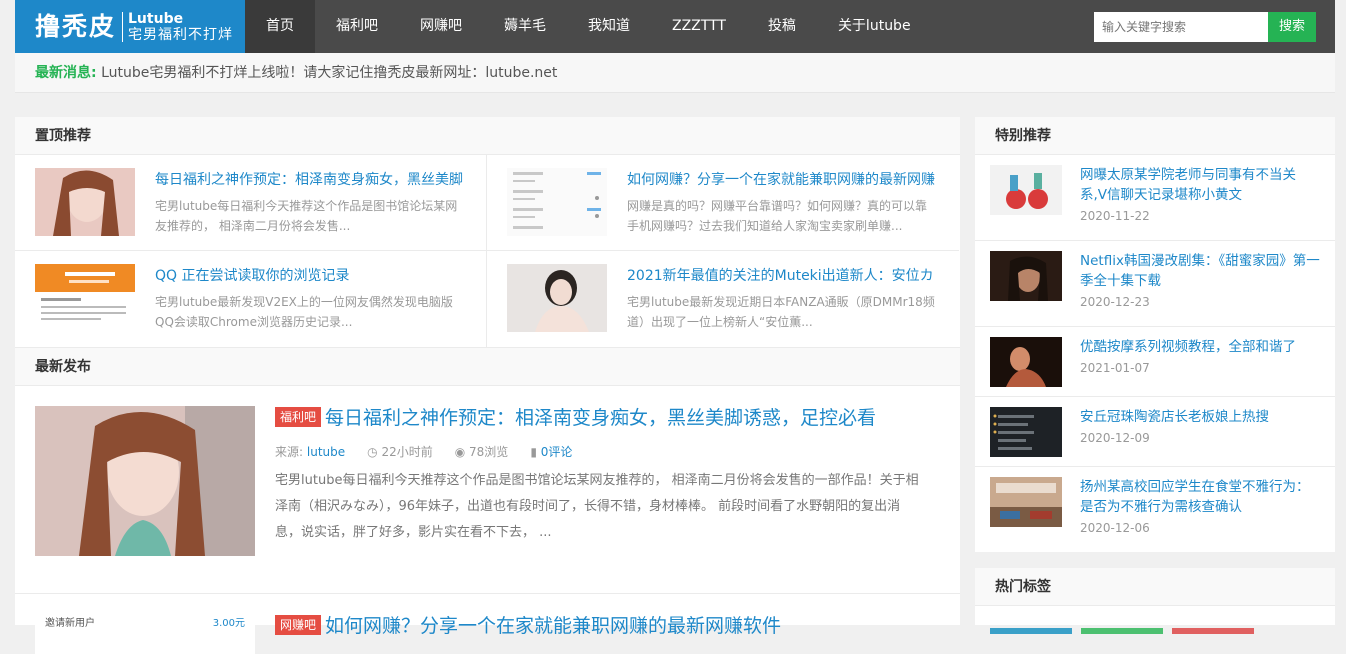  I want to click on post-comments: ▮ 0评论, so click(551, 451).